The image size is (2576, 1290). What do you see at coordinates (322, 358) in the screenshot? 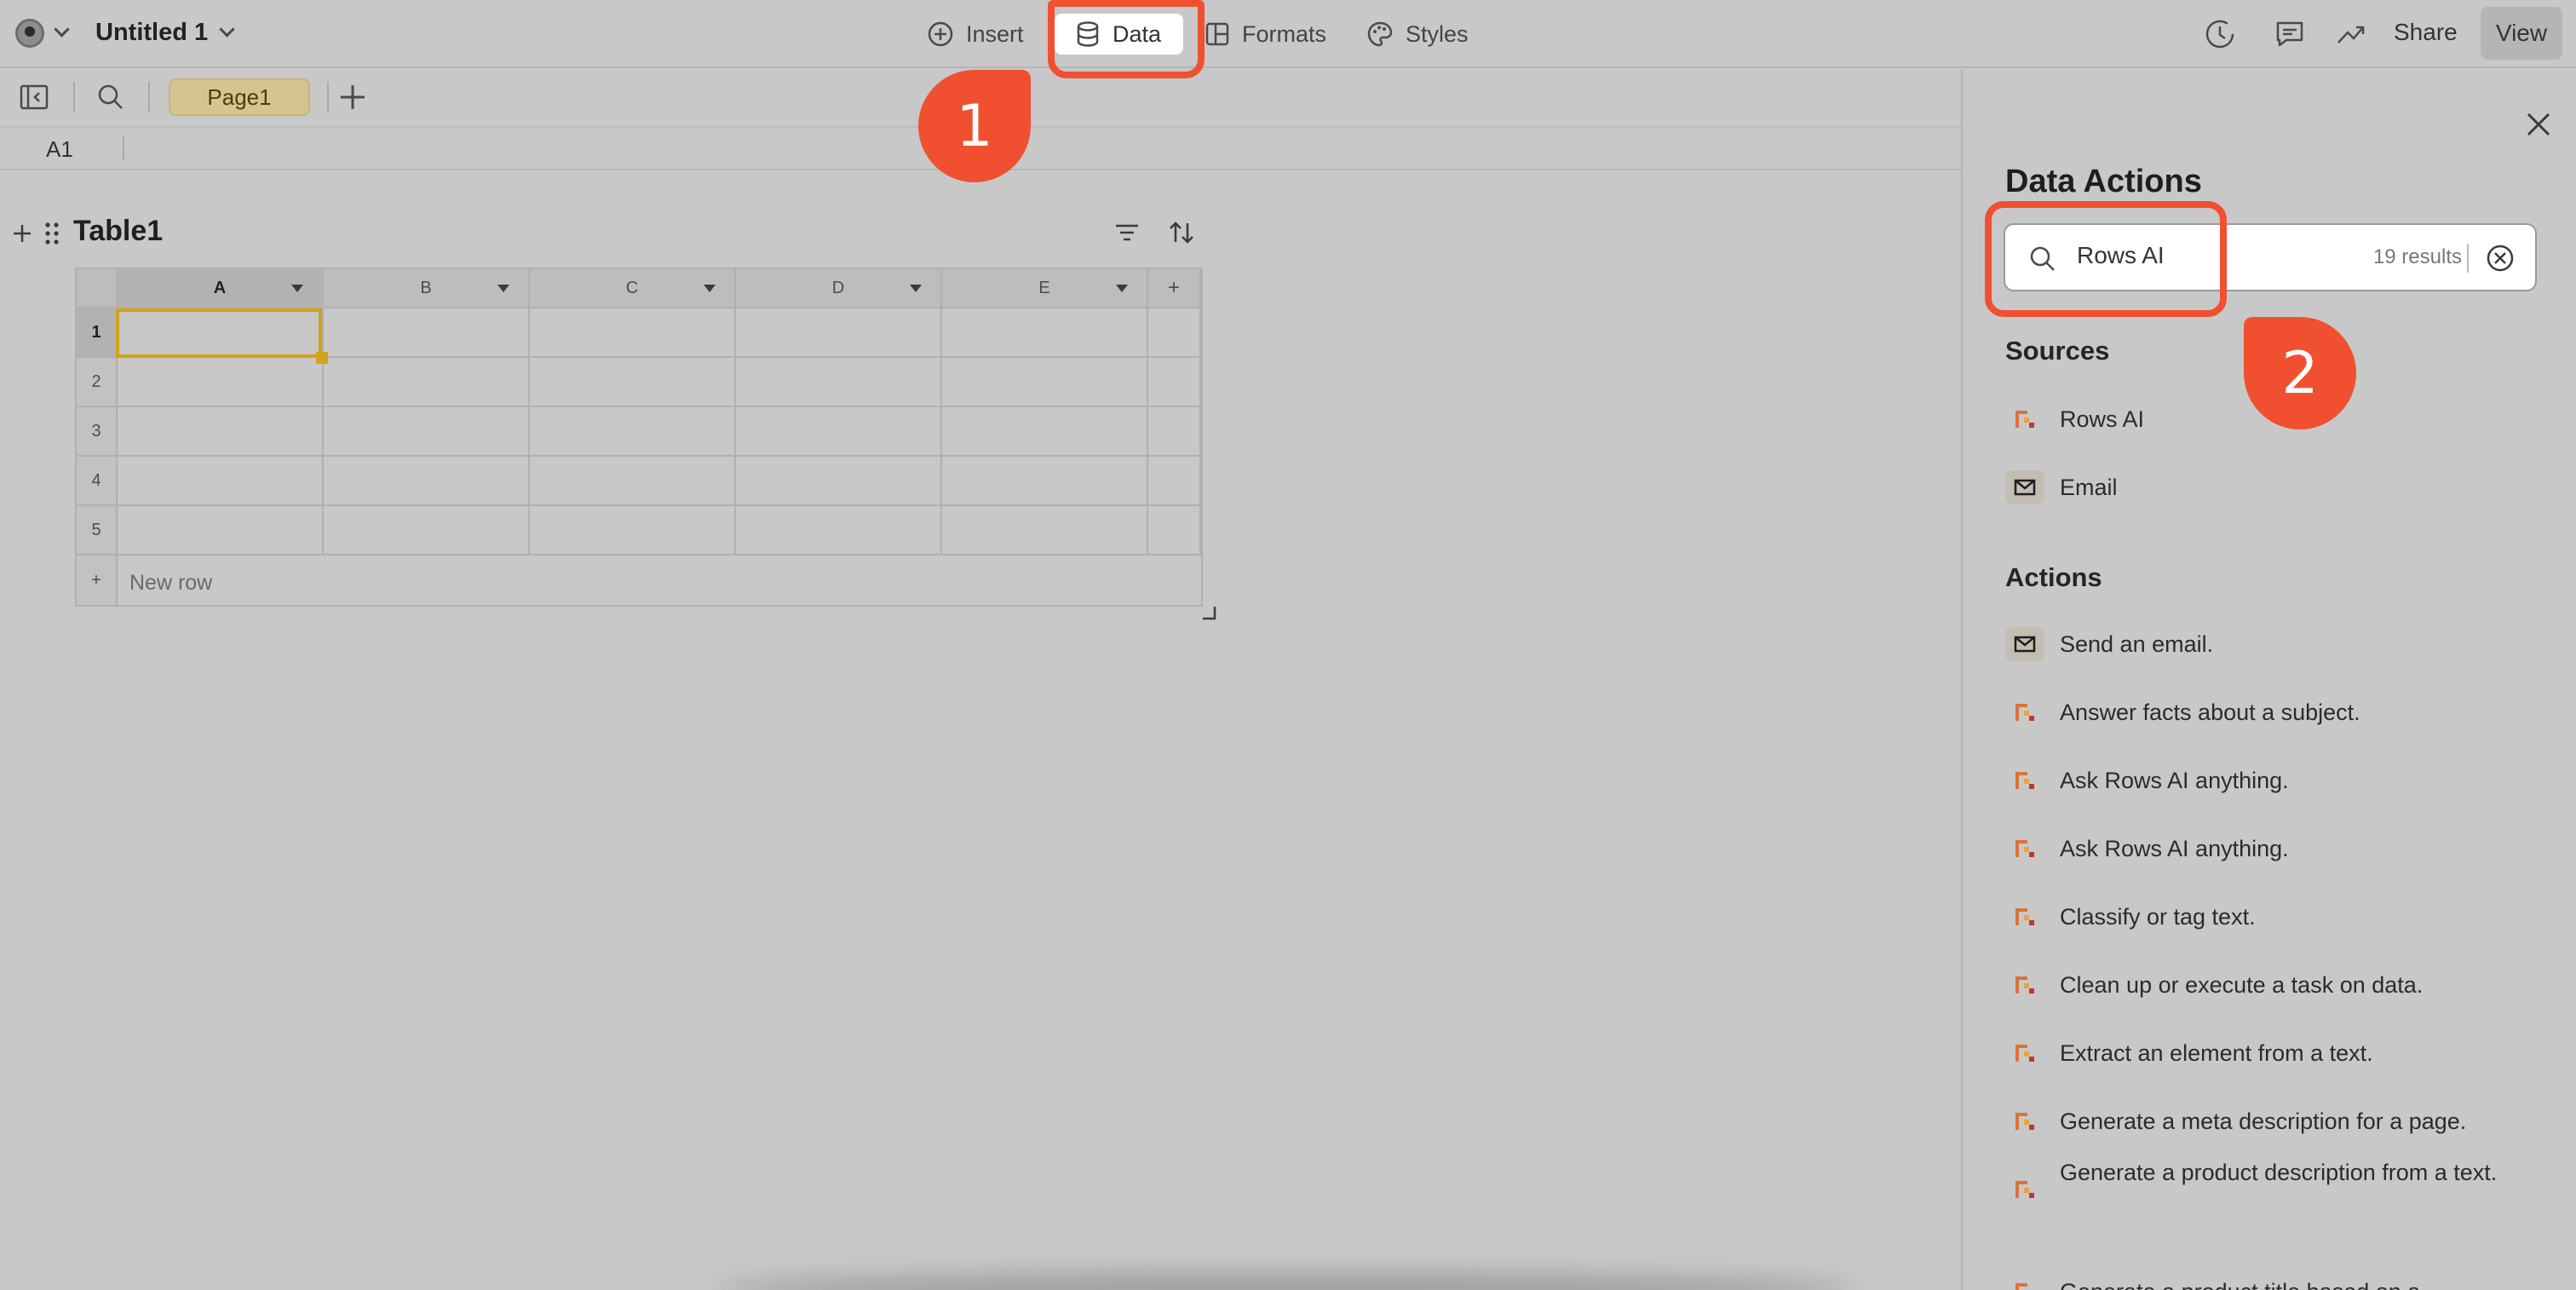
I see `fill-handle` at bounding box center [322, 358].